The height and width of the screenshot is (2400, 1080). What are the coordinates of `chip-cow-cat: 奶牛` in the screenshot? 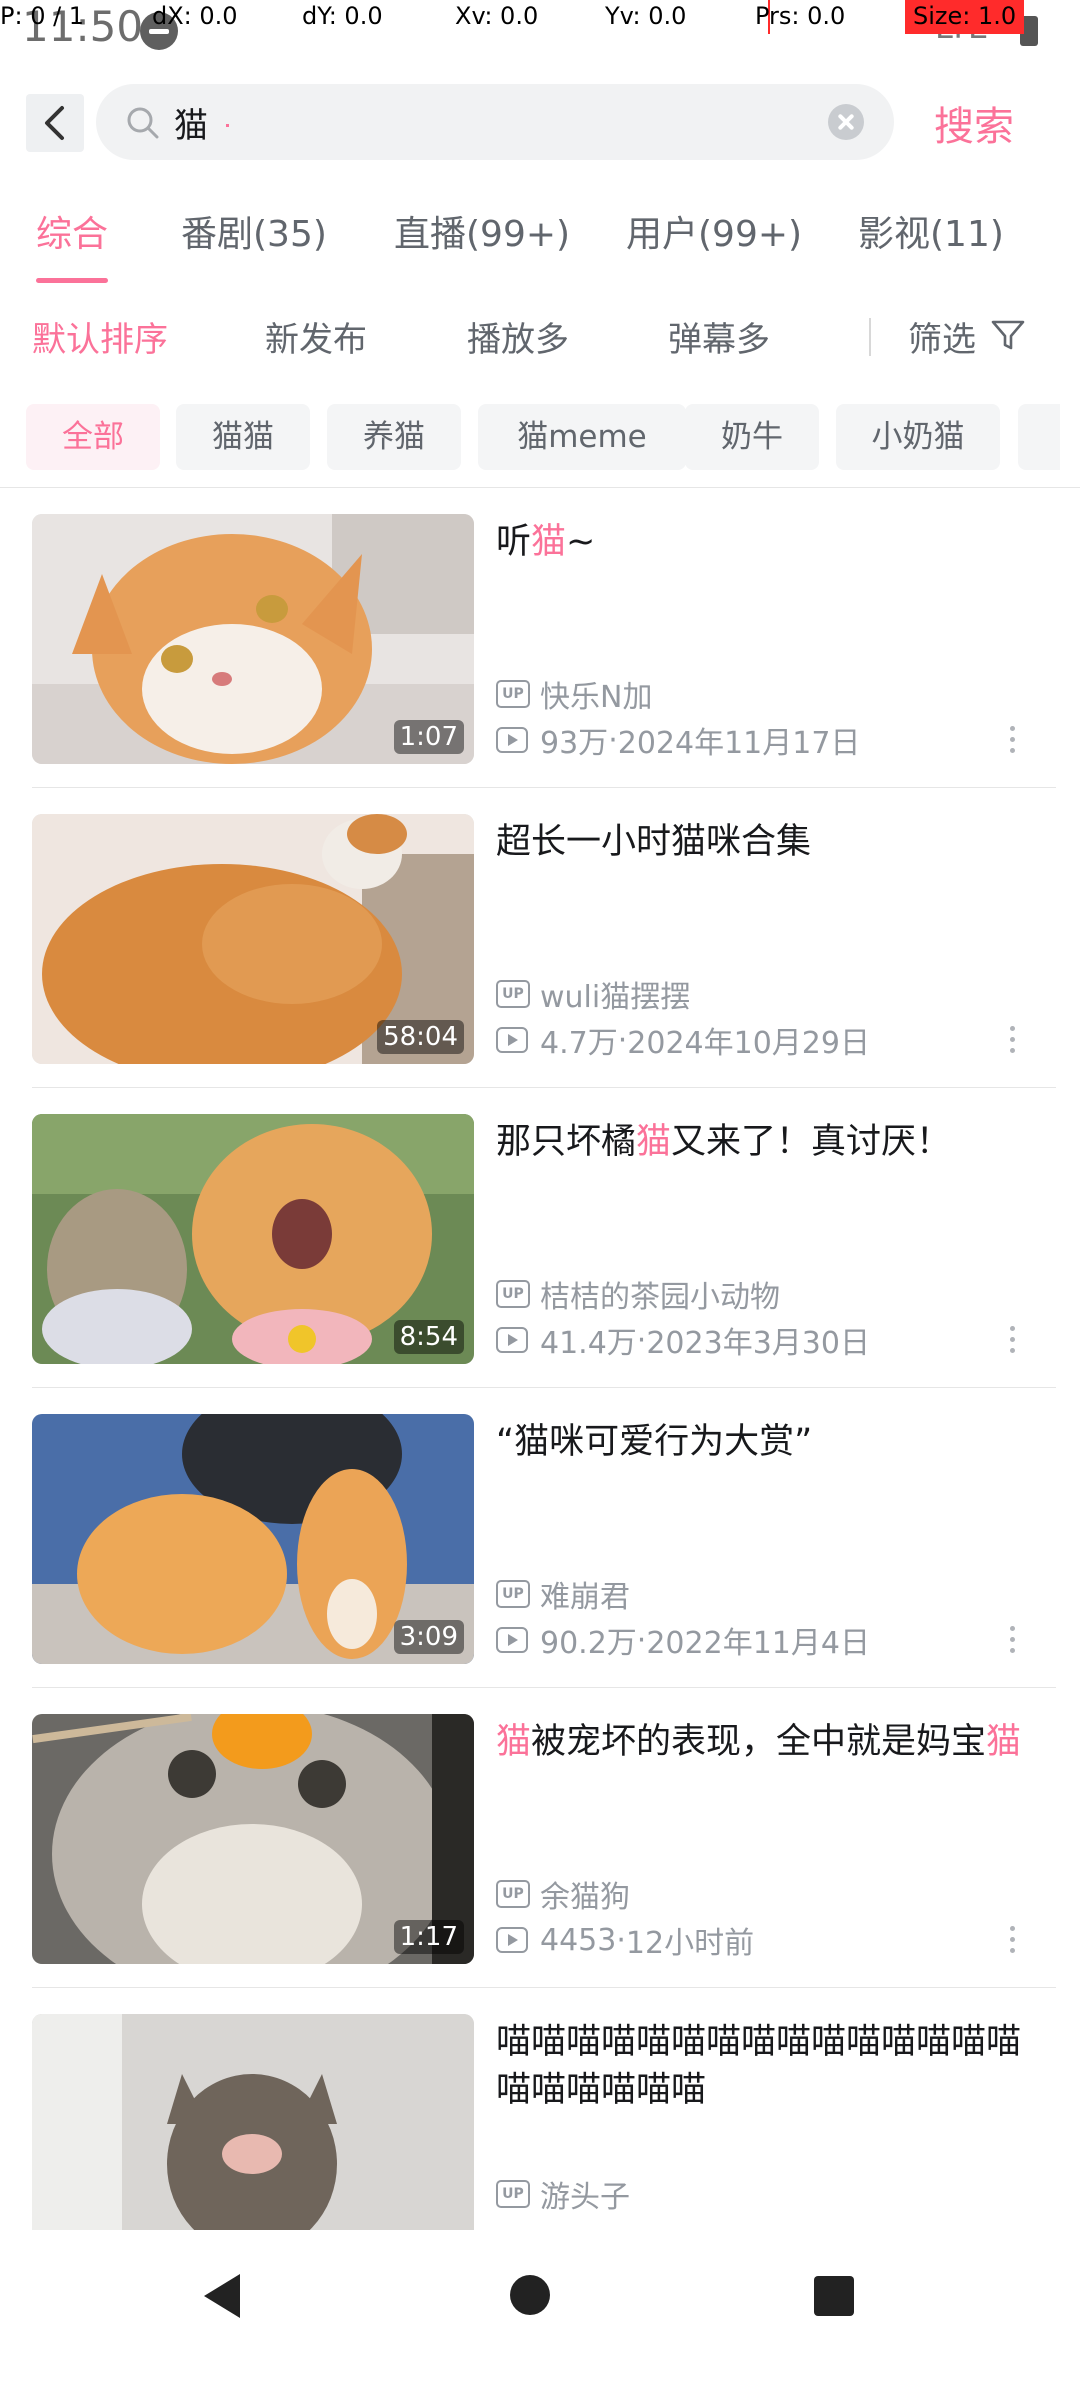 It's located at (752, 437).